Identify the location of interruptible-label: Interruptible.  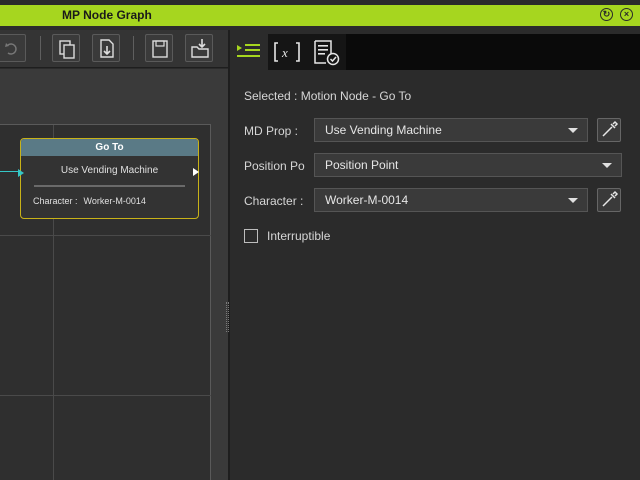
(299, 236).